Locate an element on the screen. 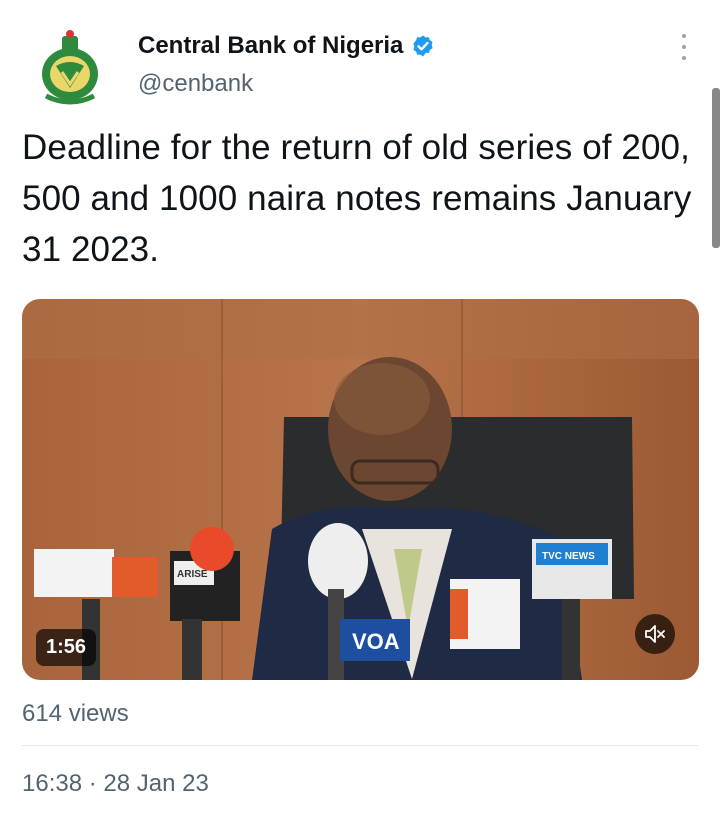  tweet-author: Central Bank of Nigeria @cenbank is located at coordinates (286, 65).